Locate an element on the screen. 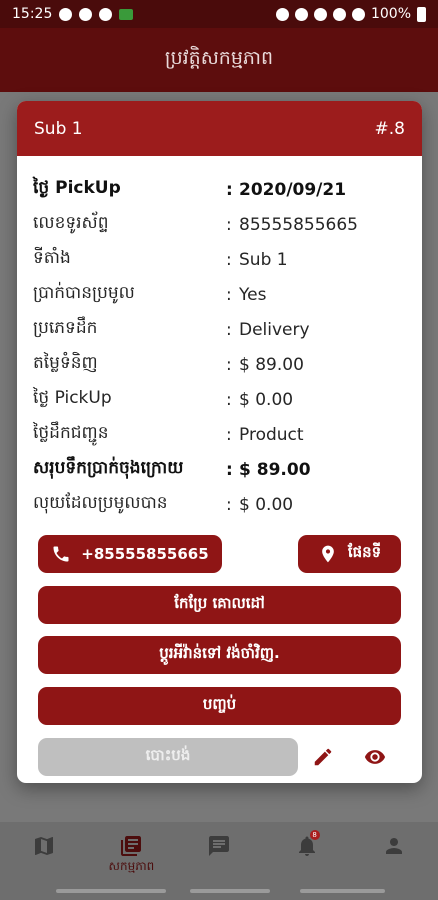 This screenshot has height=900, width=438. map-icon is located at coordinates (43, 846).